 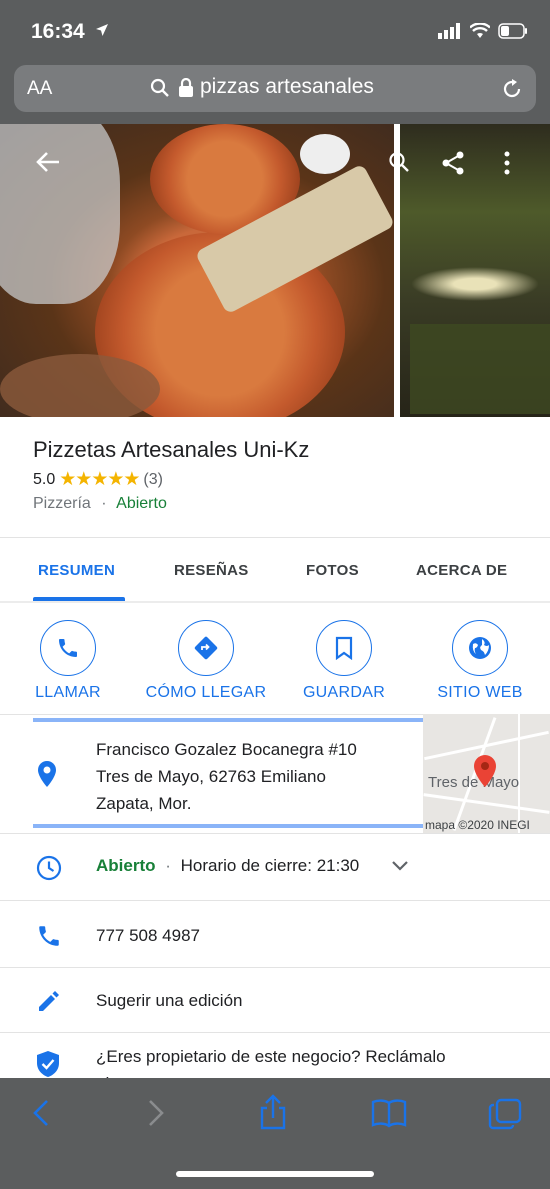 I want to click on tab-acerca-de: ACERCA DE, so click(x=461, y=570).